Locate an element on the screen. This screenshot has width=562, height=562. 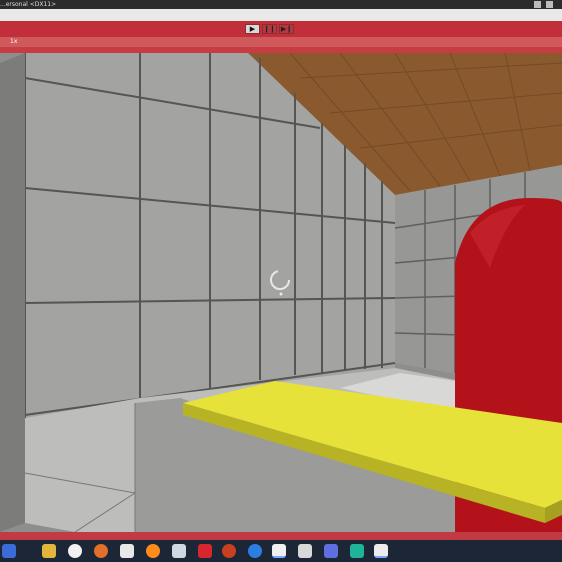
terminal-icon is located at coordinates (127, 551).